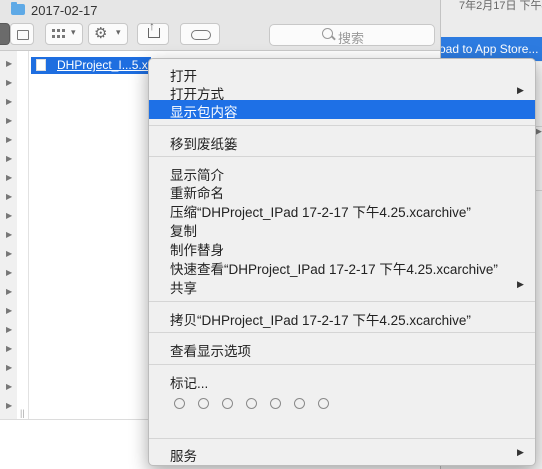 The height and width of the screenshot is (469, 542). What do you see at coordinates (41, 65) in the screenshot?
I see `document-icon` at bounding box center [41, 65].